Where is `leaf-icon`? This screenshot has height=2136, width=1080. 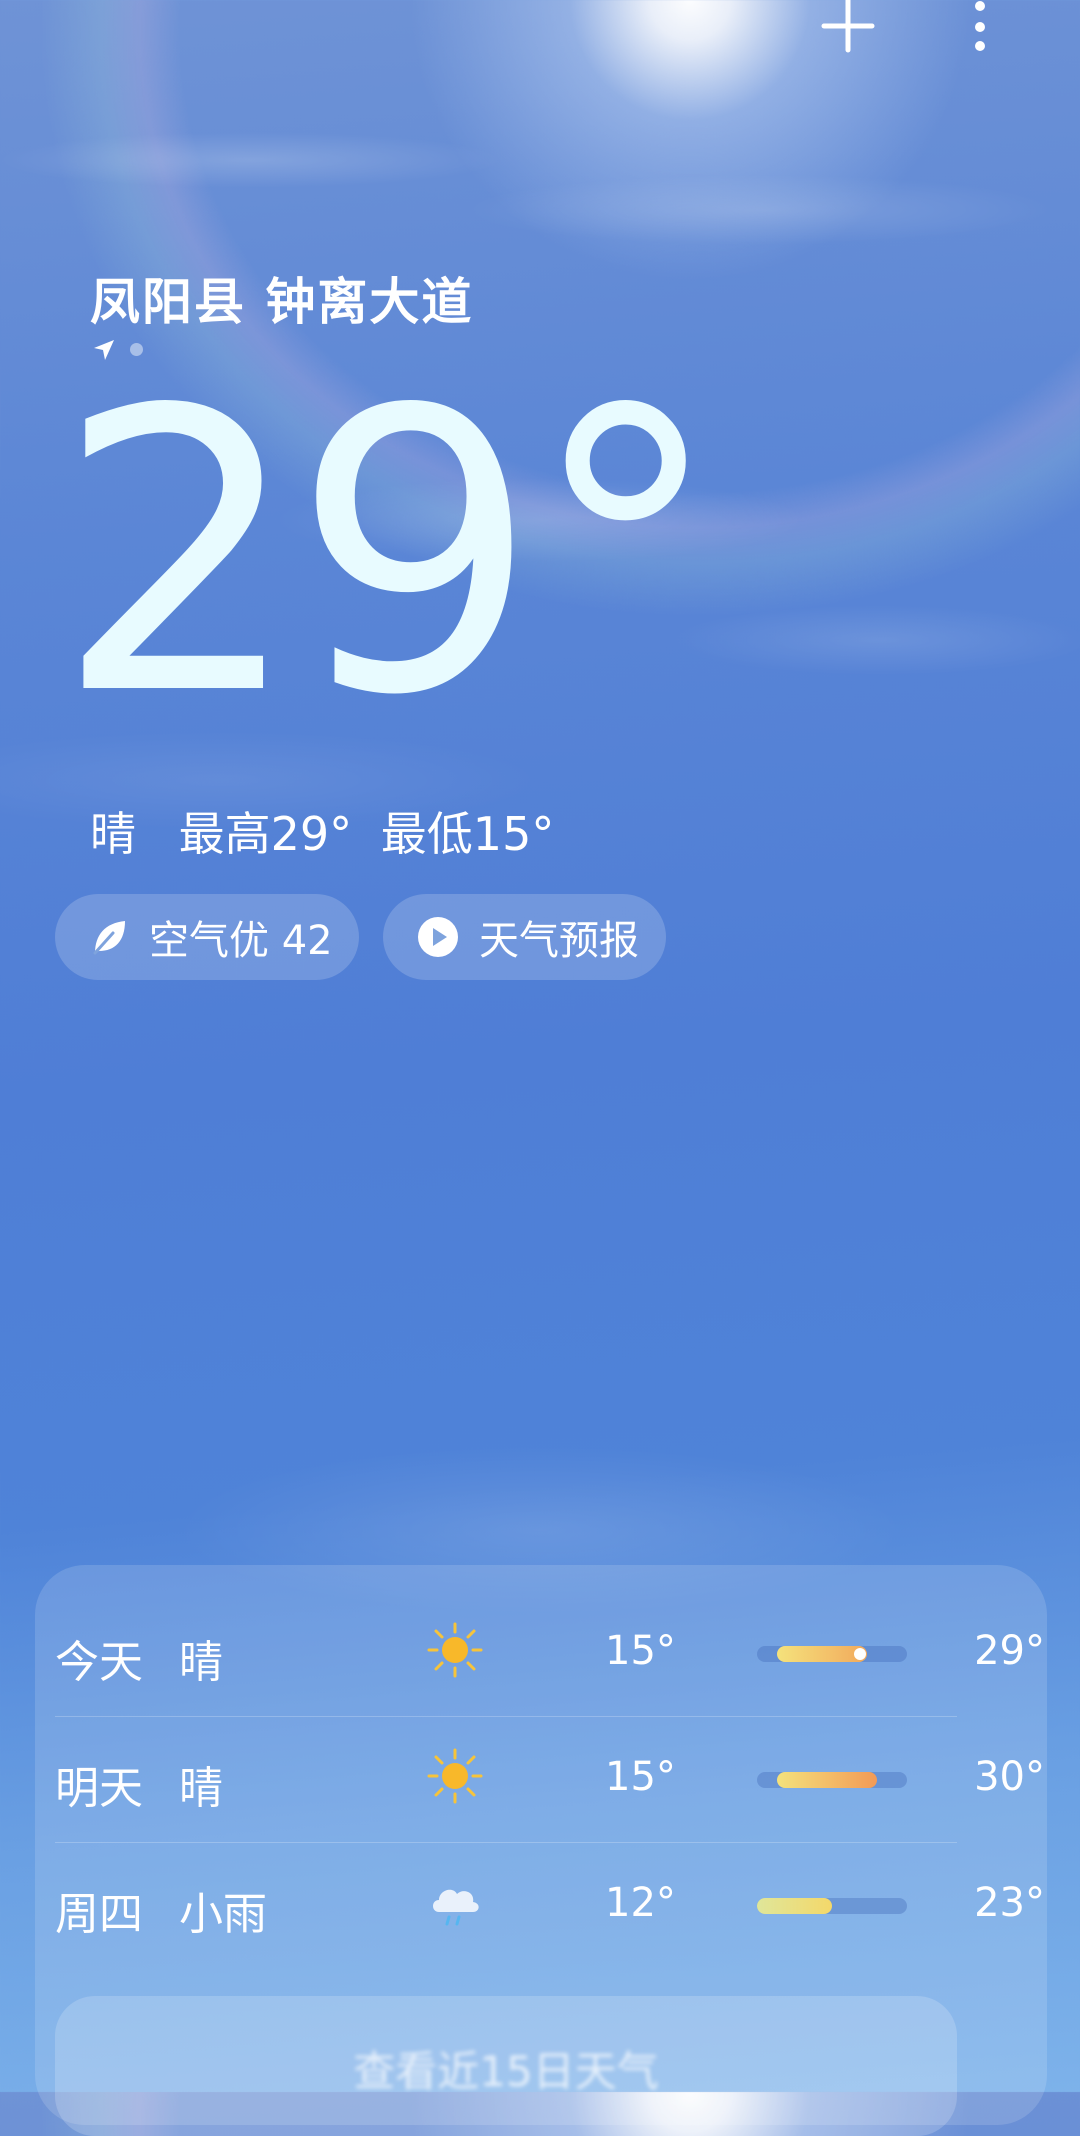
leaf-icon is located at coordinates (109, 937).